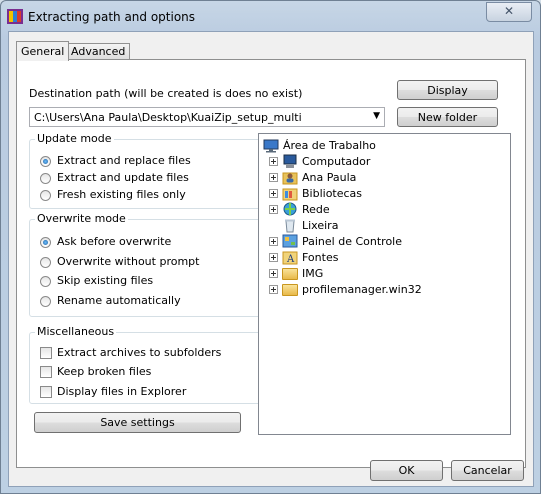 This screenshot has height=494, width=541. Describe the element at coordinates (121, 194) in the screenshot. I see `radio-fresh-existing-label: Fresh existing files only` at that location.